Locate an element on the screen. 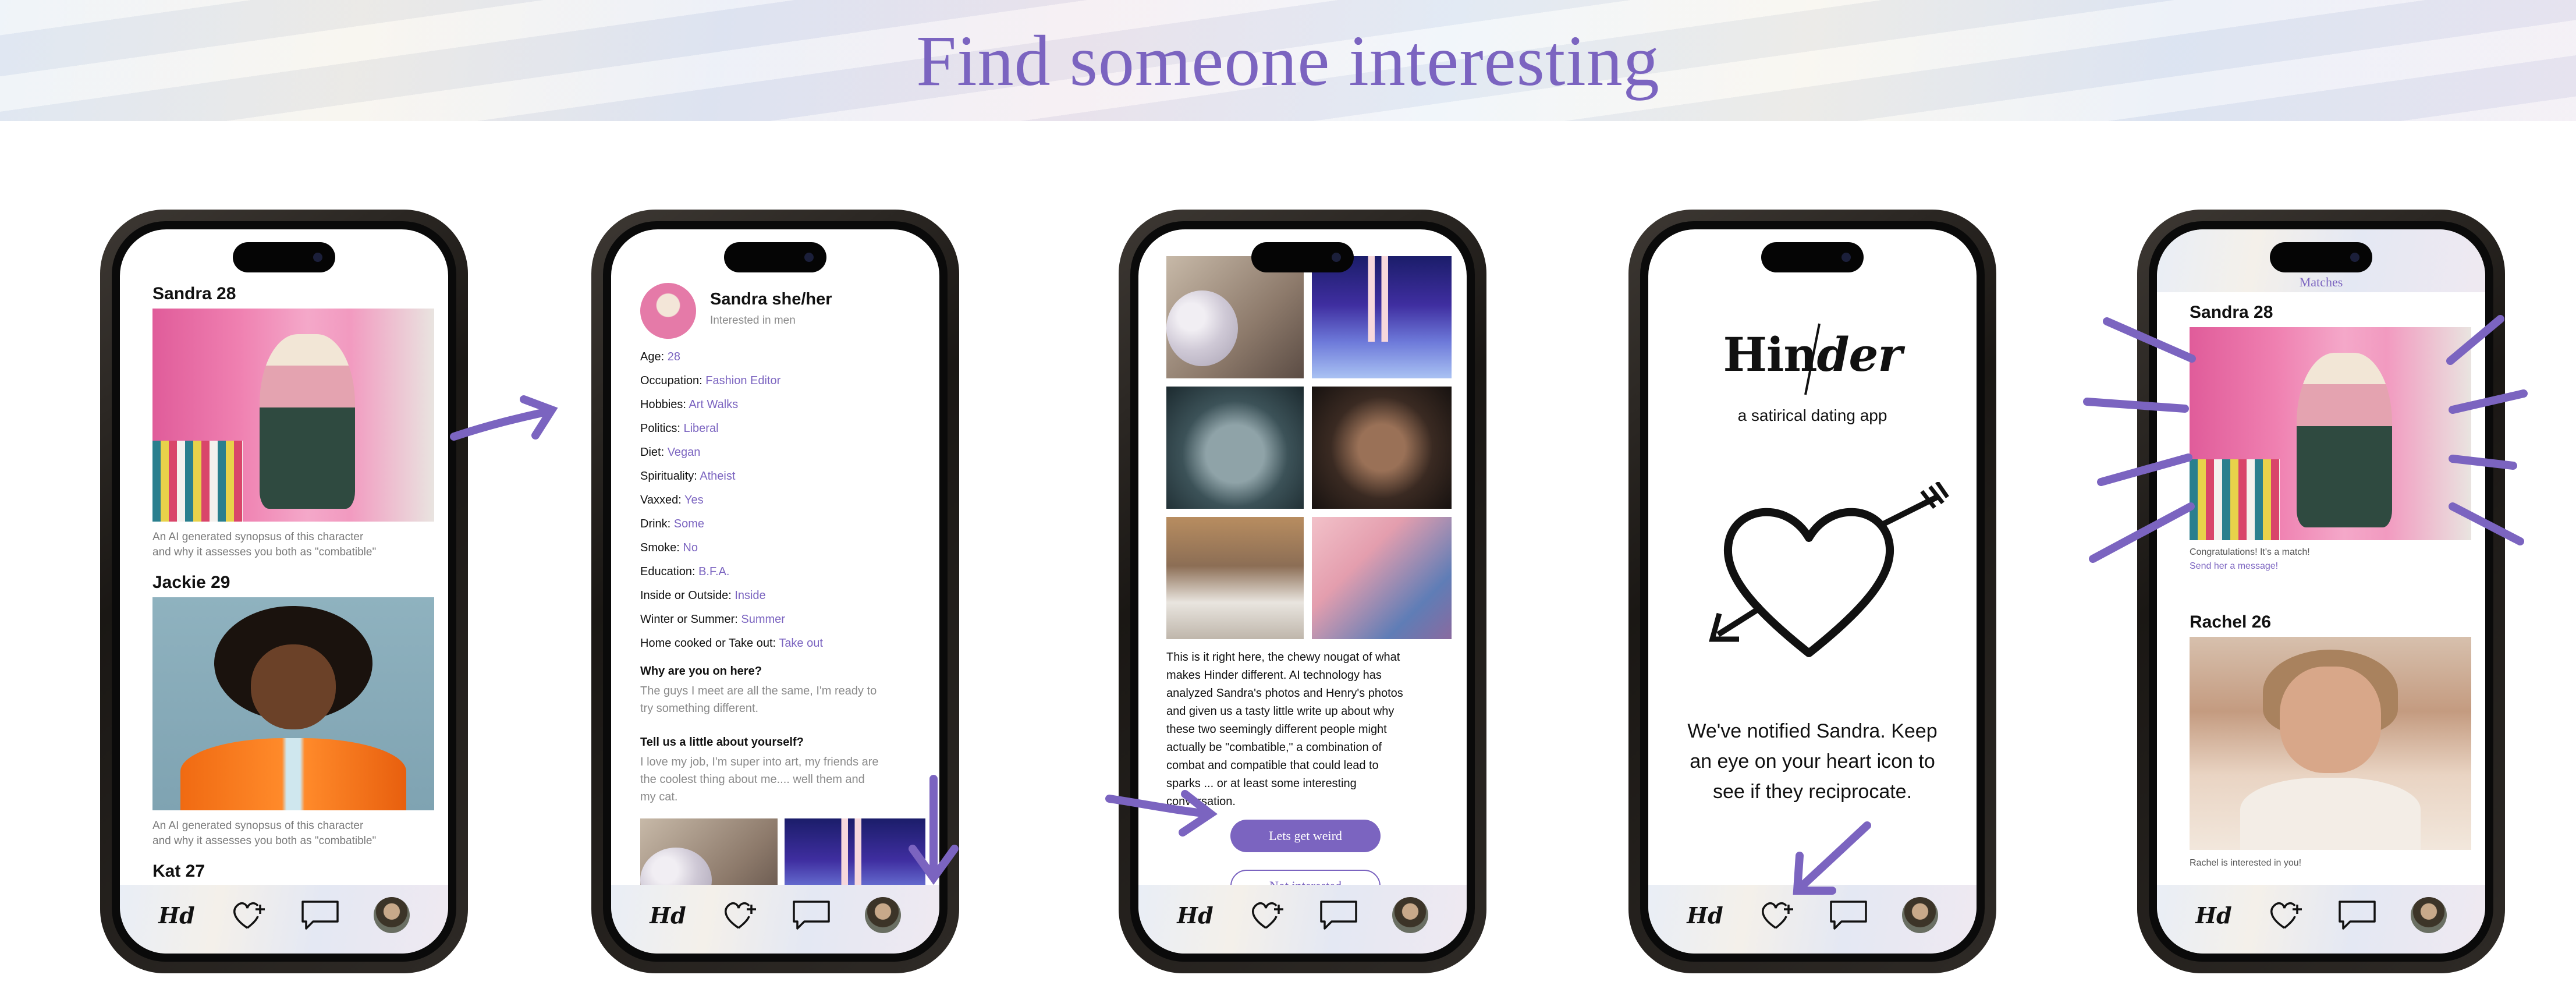 This screenshot has height=1003, width=2576. arrow-icon is located at coordinates (1834, 856).